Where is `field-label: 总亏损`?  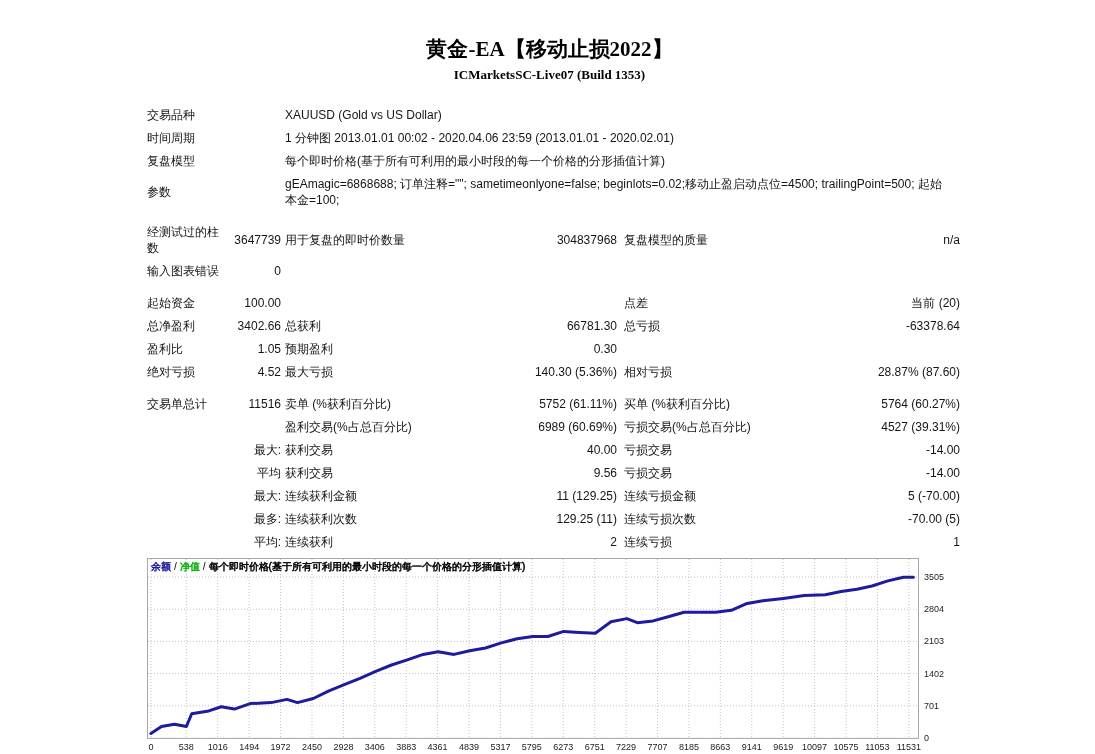
field-label: 总亏损 is located at coordinates (642, 325).